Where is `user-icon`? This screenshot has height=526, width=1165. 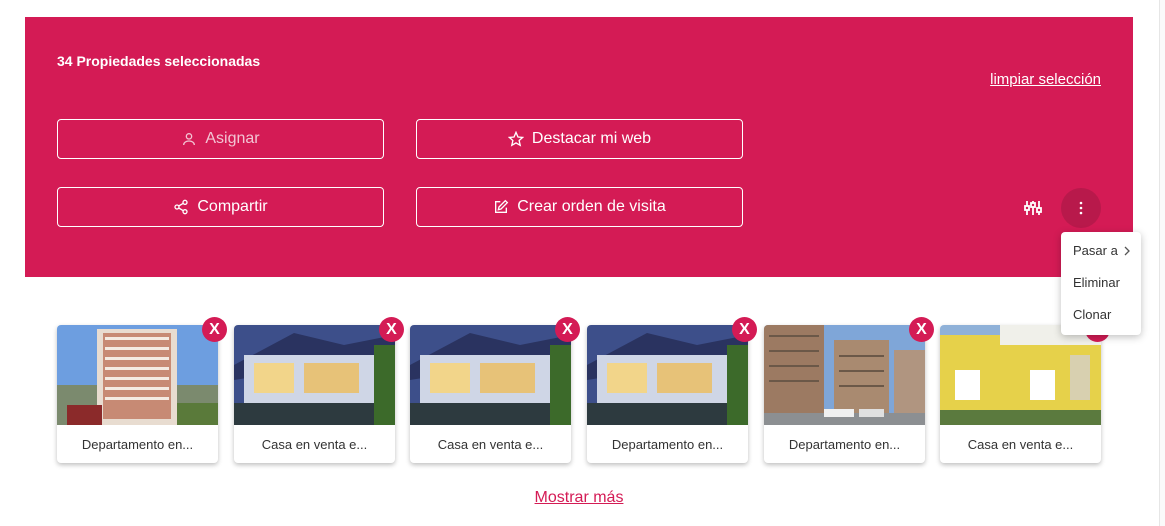 user-icon is located at coordinates (189, 139).